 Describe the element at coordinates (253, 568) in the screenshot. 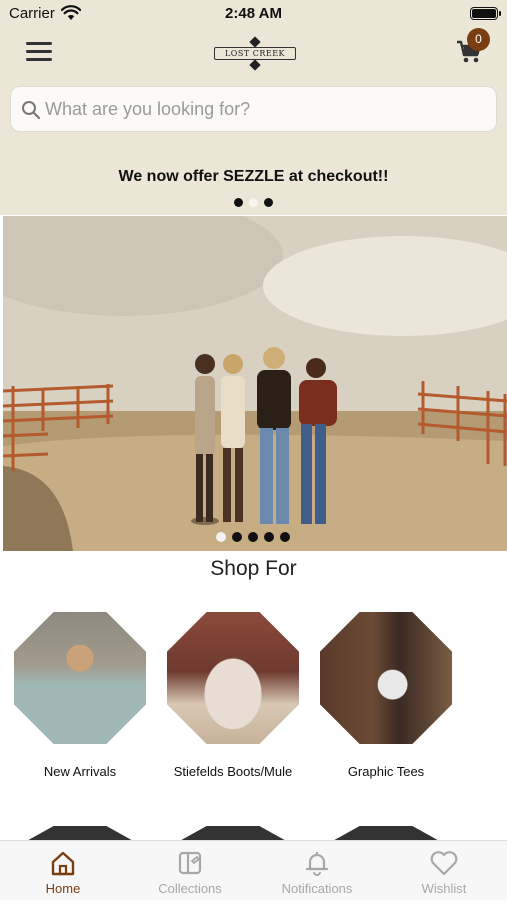

I see `section-title: Shop For` at that location.